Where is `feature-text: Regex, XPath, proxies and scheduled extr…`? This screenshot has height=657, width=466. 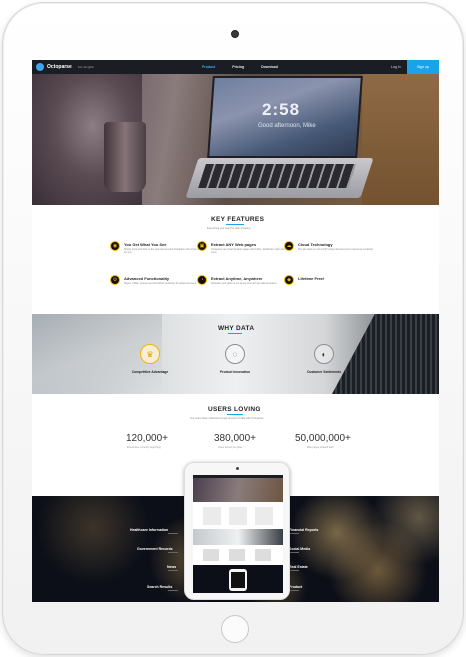 feature-text: Regex, XPath, proxies and scheduled extr… is located at coordinates (160, 283).